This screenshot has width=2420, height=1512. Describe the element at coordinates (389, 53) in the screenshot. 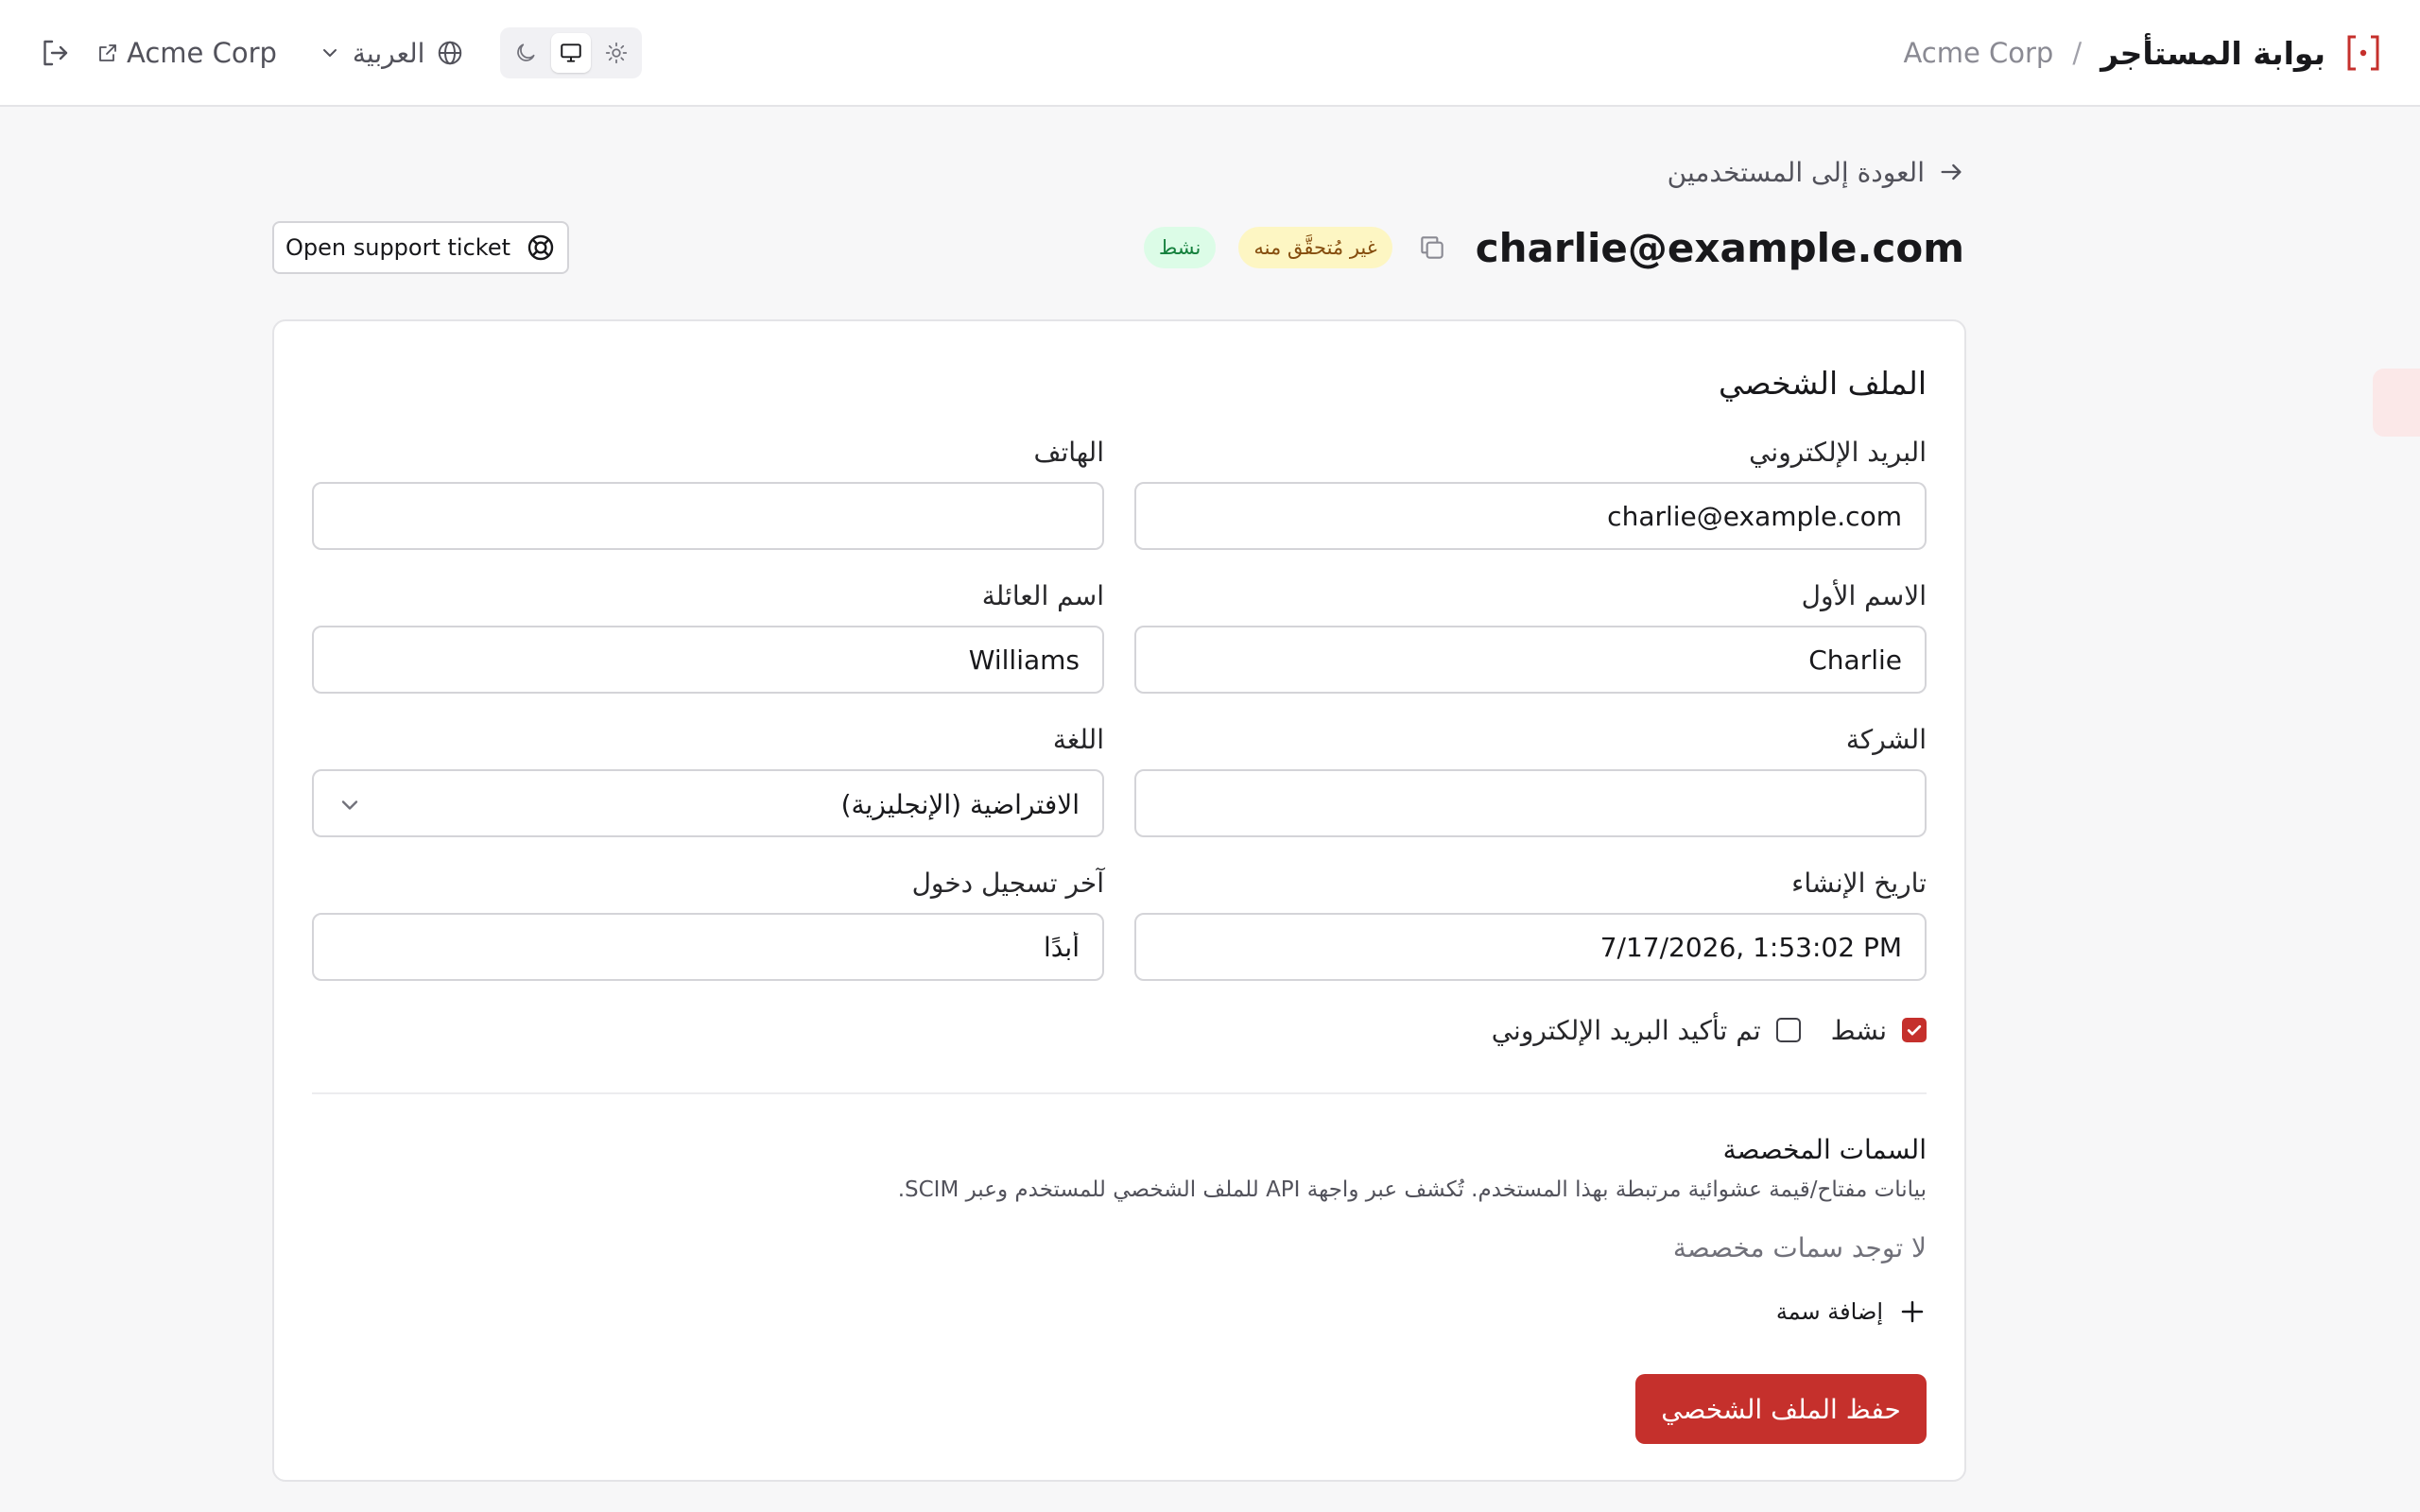

I see `language-label: العربية` at that location.